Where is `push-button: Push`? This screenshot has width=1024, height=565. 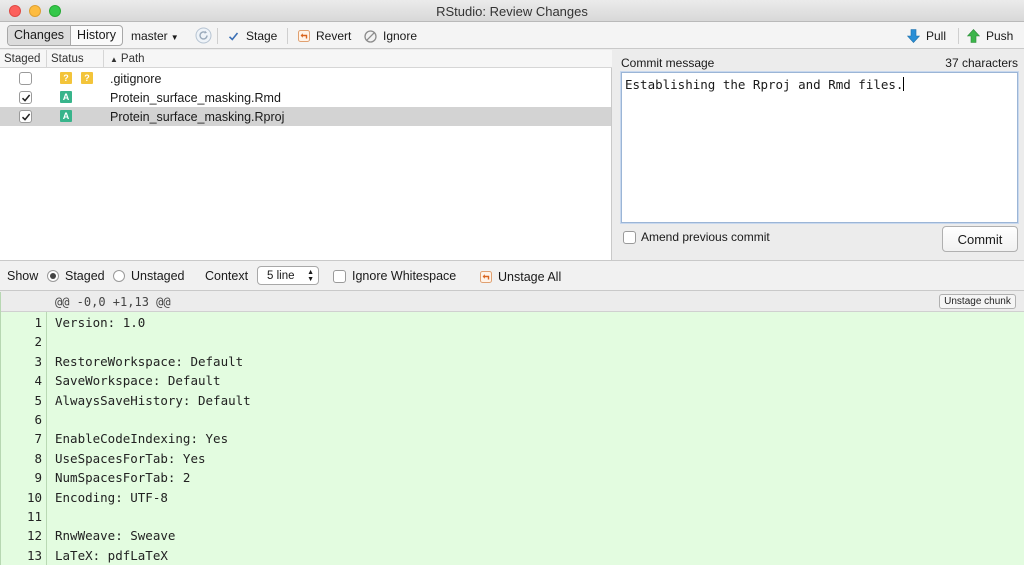
push-button: Push is located at coordinates (990, 36).